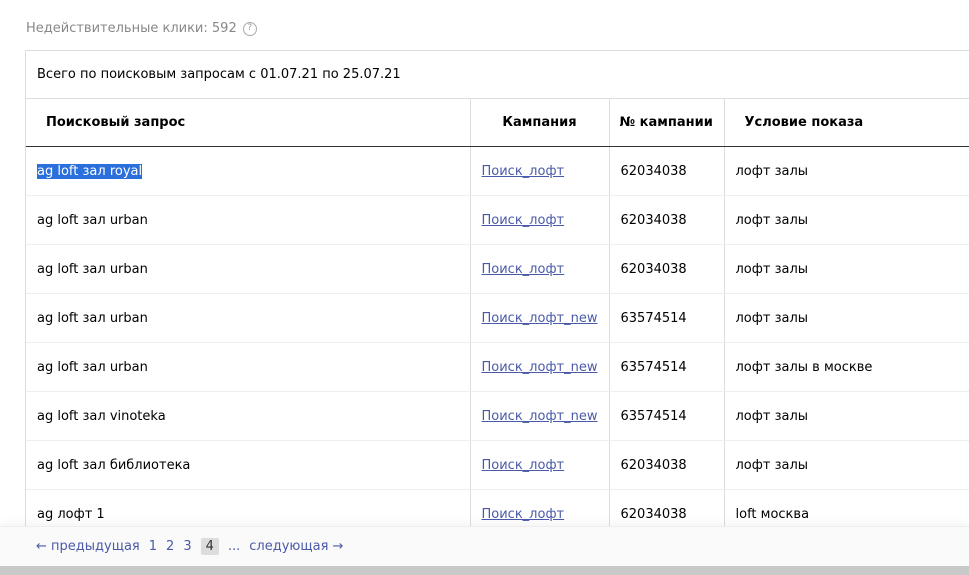 The width and height of the screenshot is (969, 575). I want to click on pagination-page-2: 2, so click(170, 546).